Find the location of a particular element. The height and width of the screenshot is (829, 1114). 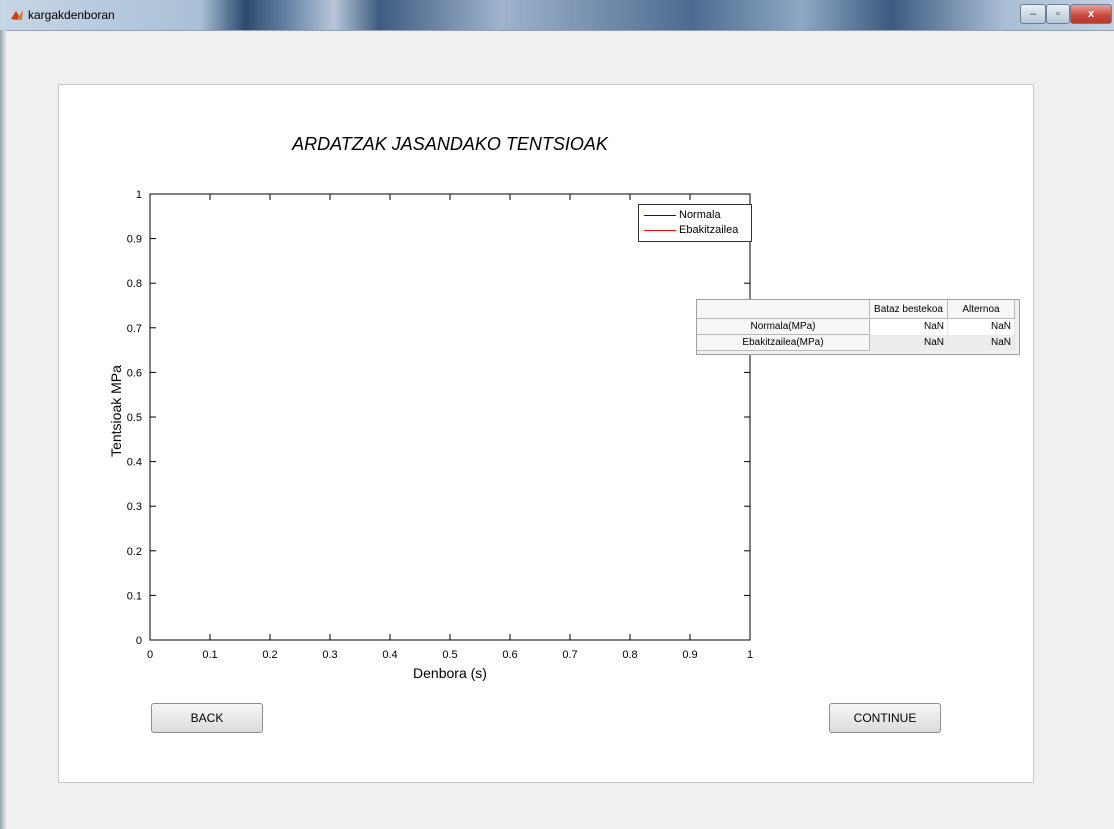

y-tick-label: 0 is located at coordinates (139, 641).